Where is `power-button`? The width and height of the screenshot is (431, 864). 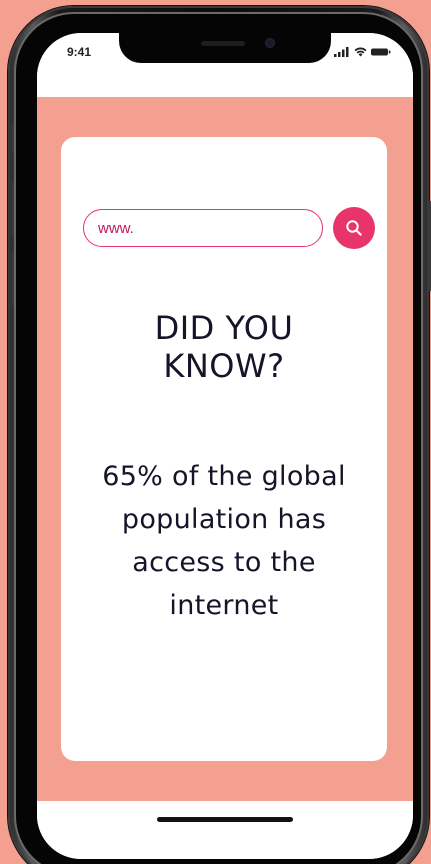 power-button is located at coordinates (429, 246).